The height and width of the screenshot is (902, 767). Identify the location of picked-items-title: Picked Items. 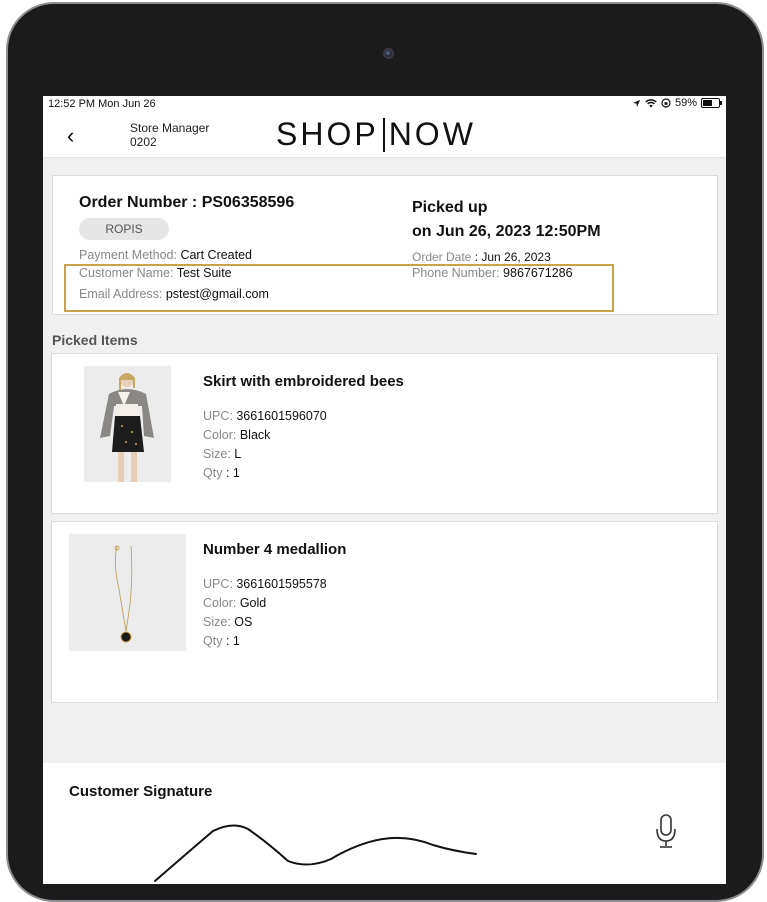
(95, 340).